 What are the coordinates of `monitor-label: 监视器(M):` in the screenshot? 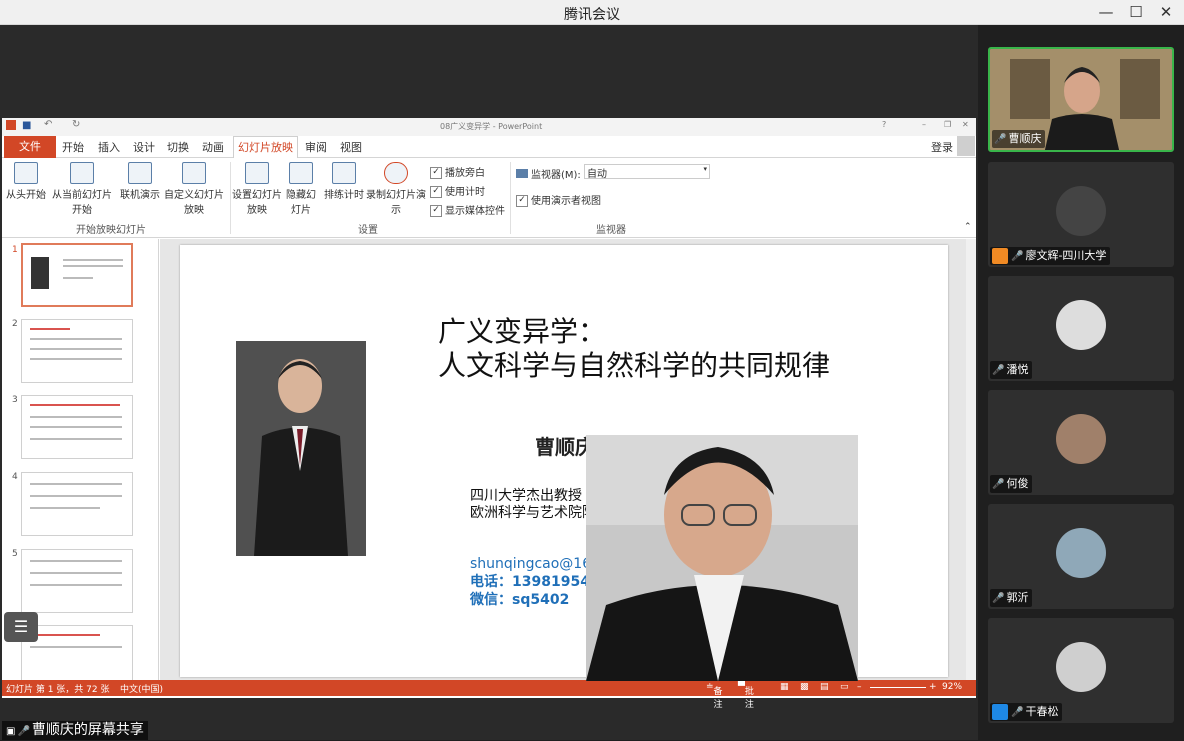 It's located at (548, 173).